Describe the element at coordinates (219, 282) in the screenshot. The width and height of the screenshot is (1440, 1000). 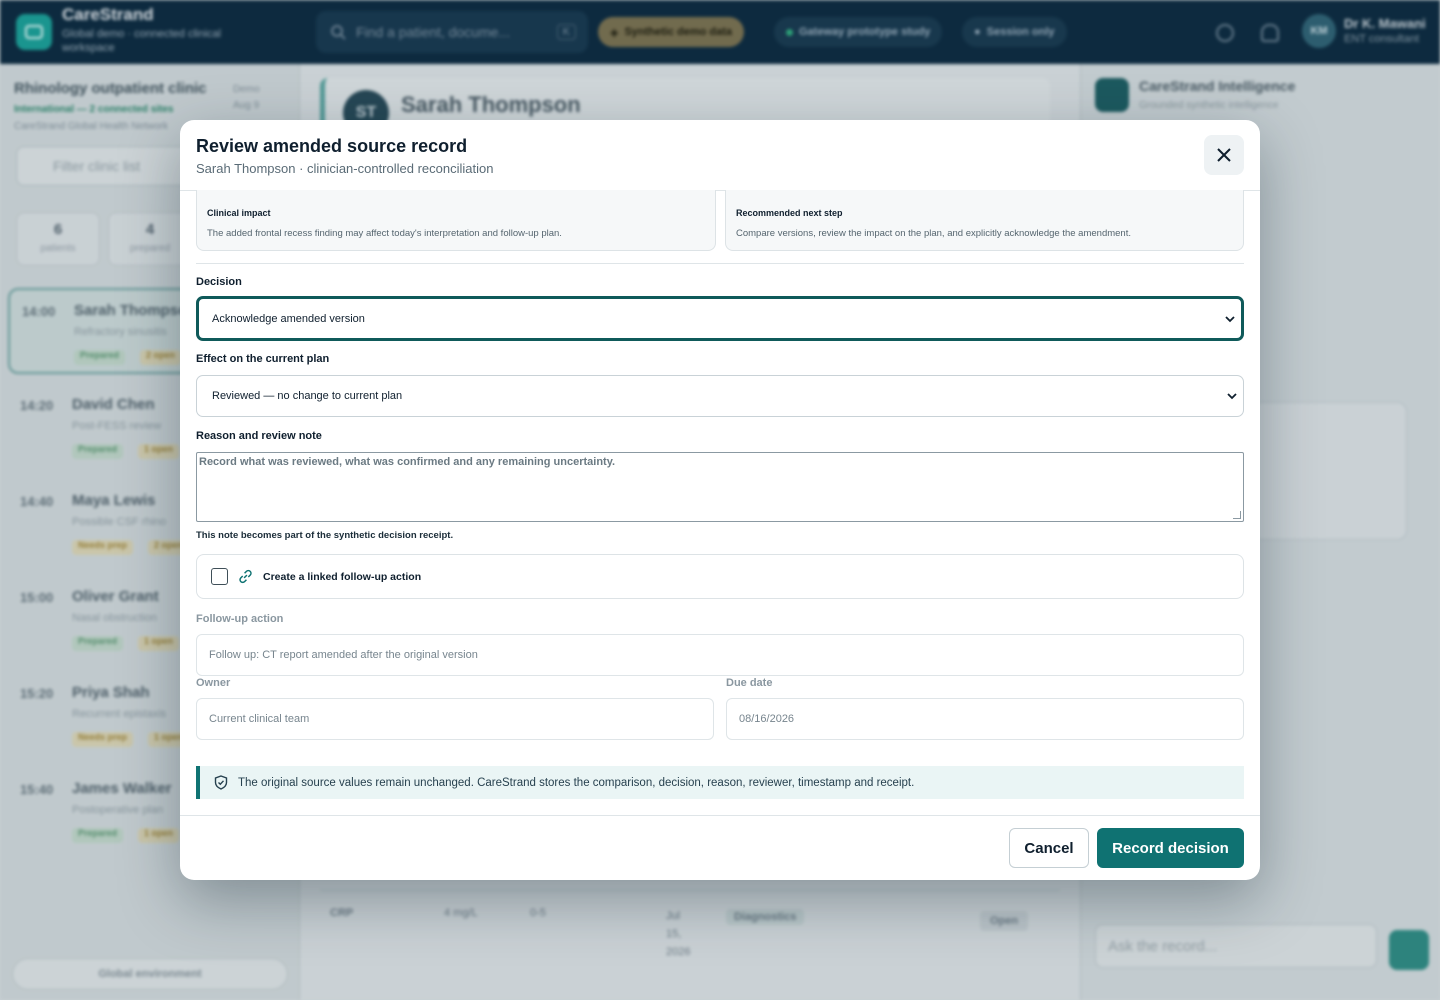
I see `decision-label: Decision` at that location.